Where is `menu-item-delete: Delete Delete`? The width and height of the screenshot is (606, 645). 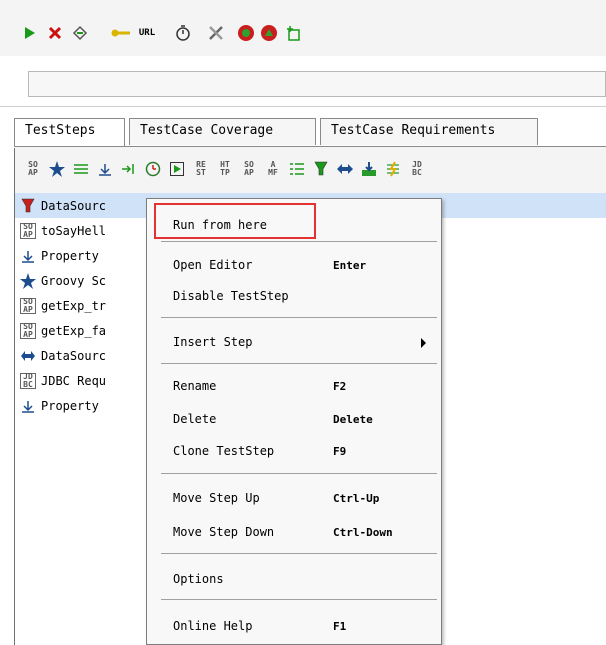 menu-item-delete: Delete Delete is located at coordinates (294, 419).